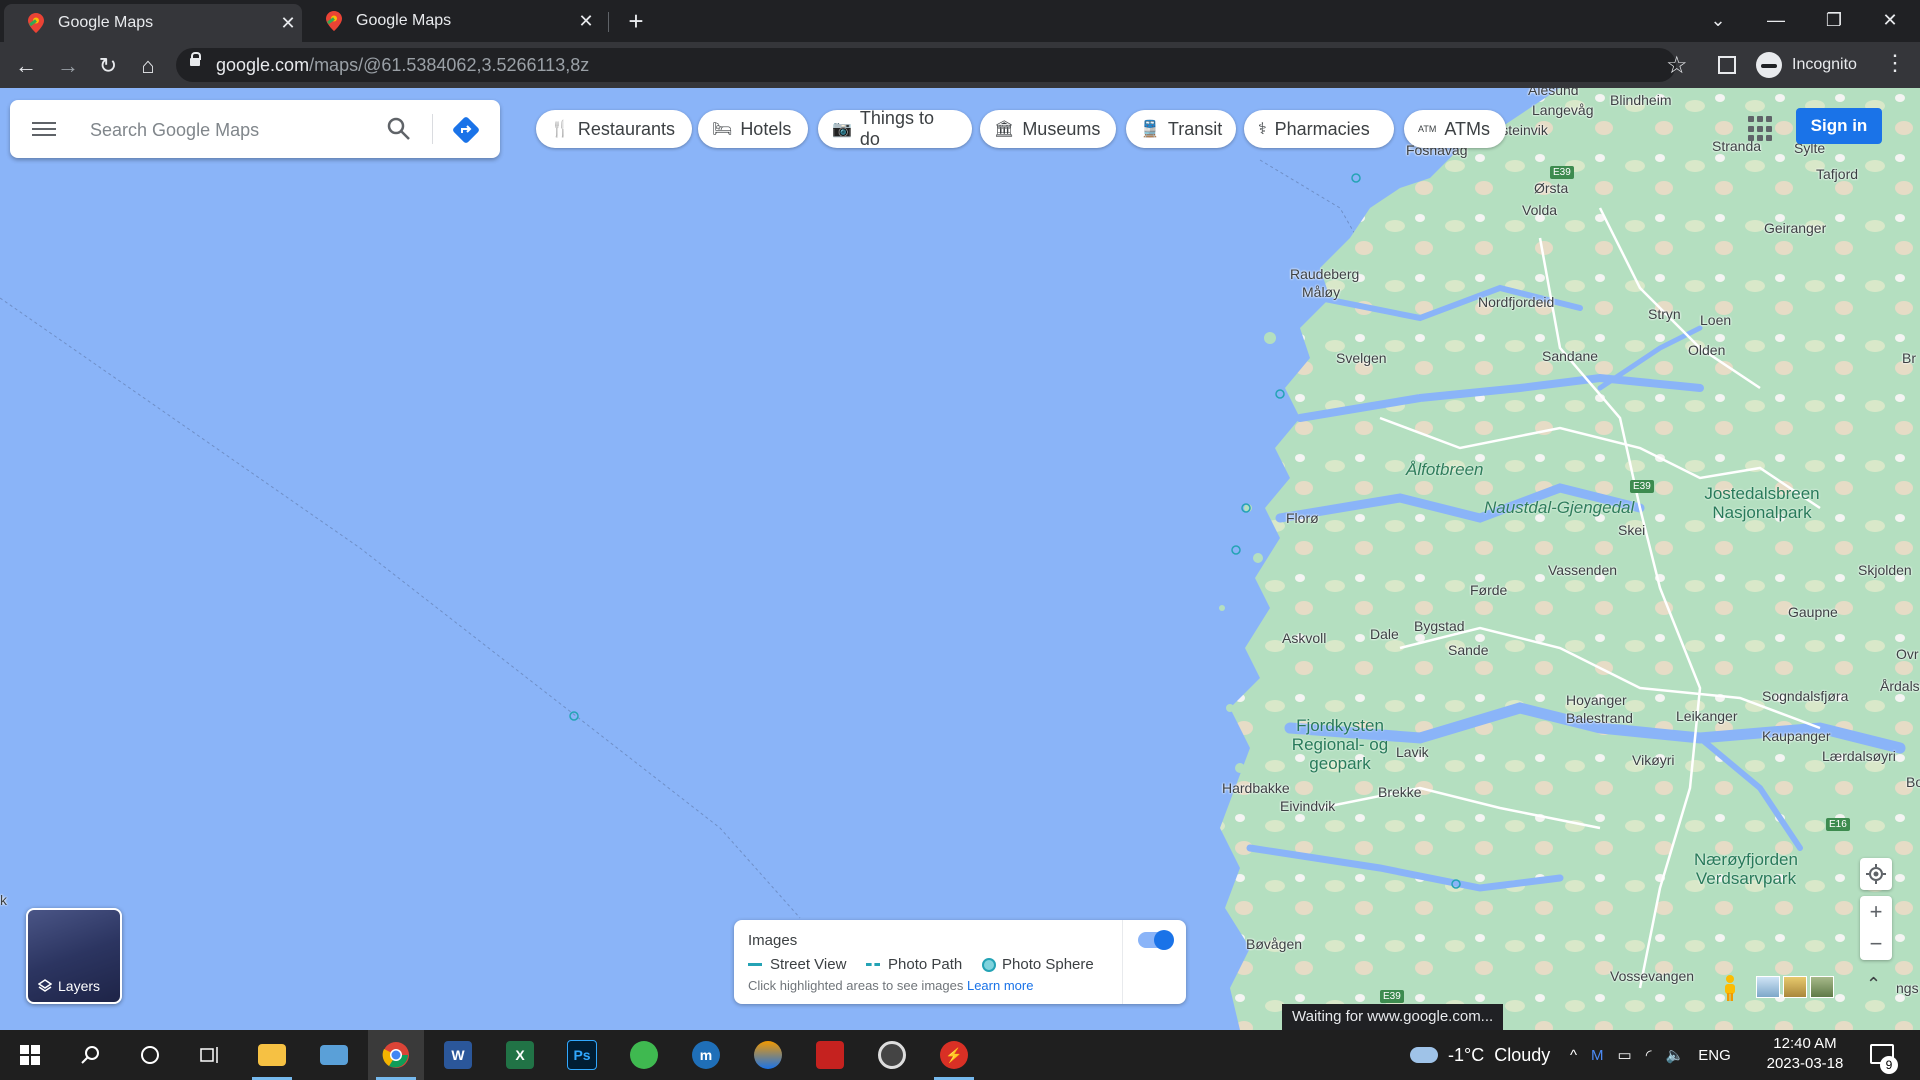  What do you see at coordinates (26, 66) in the screenshot?
I see `back-icon: ←` at bounding box center [26, 66].